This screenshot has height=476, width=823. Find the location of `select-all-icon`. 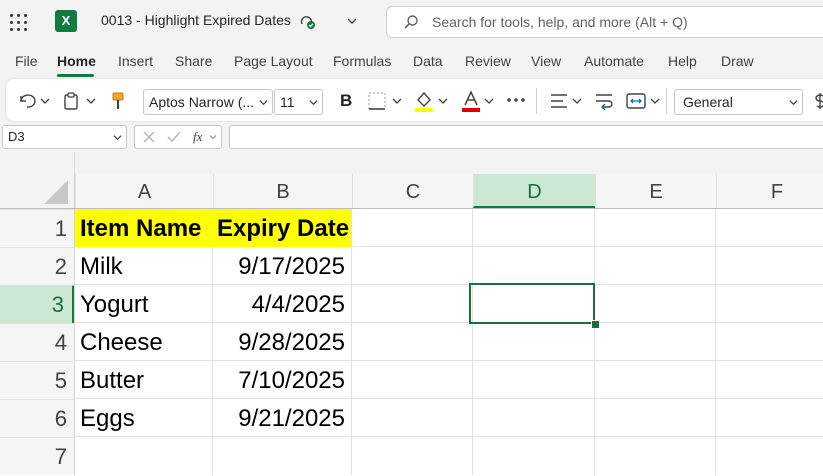

select-all-icon is located at coordinates (56, 192).